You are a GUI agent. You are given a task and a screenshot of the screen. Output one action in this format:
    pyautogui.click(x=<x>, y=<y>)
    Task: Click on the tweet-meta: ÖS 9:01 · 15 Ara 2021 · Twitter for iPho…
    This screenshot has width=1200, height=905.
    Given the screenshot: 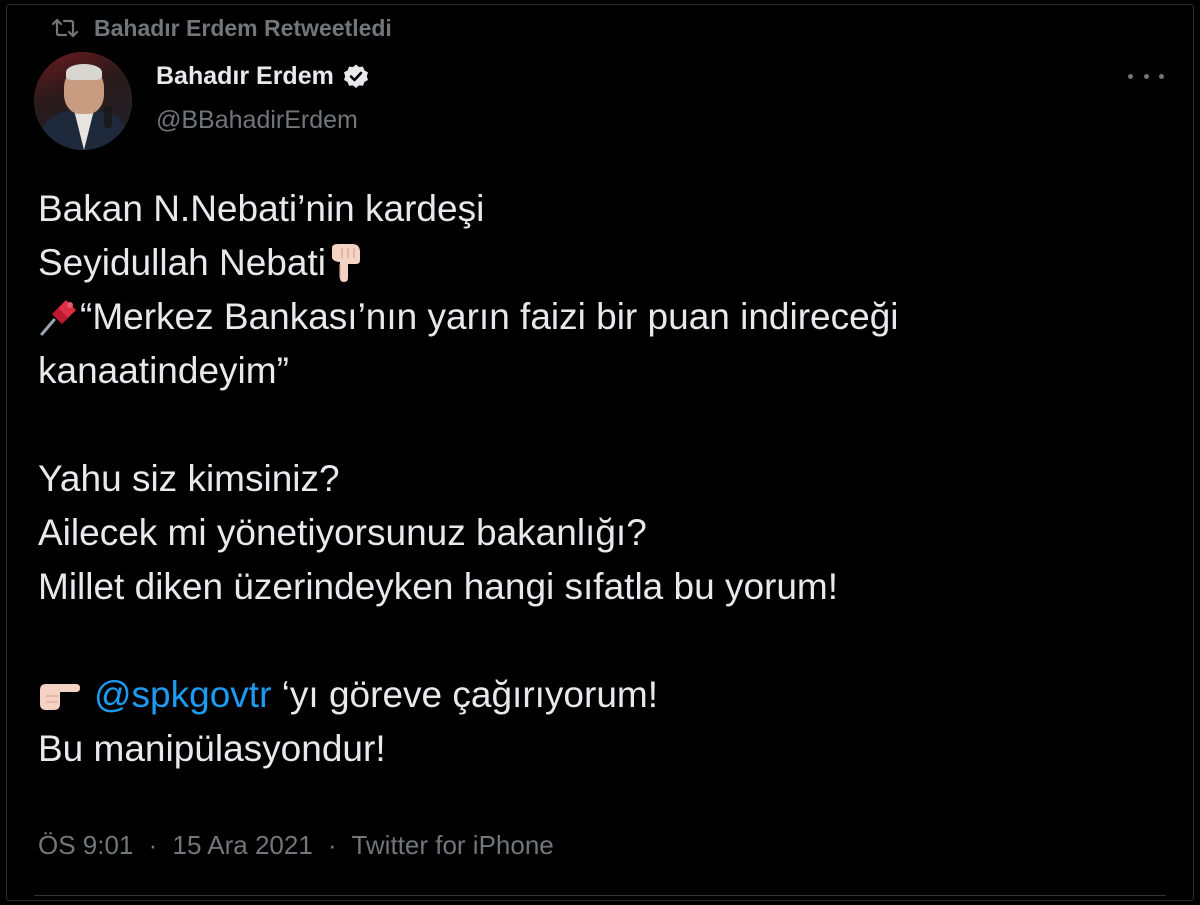 What is the action you would take?
    pyautogui.click(x=296, y=845)
    